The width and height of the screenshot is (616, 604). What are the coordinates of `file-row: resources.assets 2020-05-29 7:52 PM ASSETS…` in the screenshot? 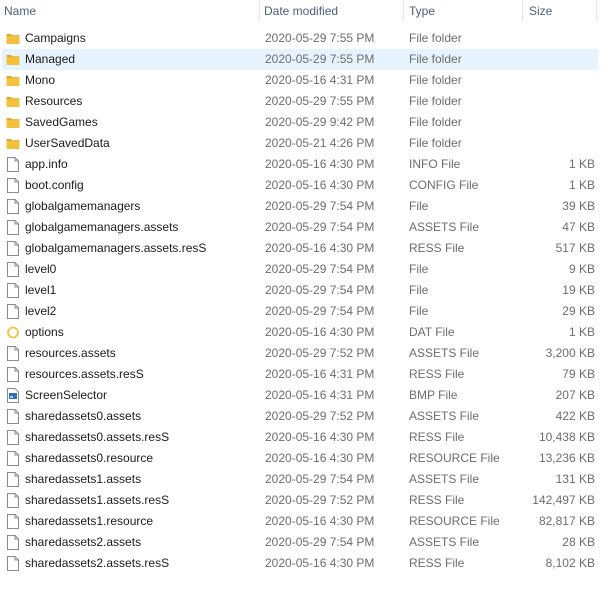 It's located at (300, 353).